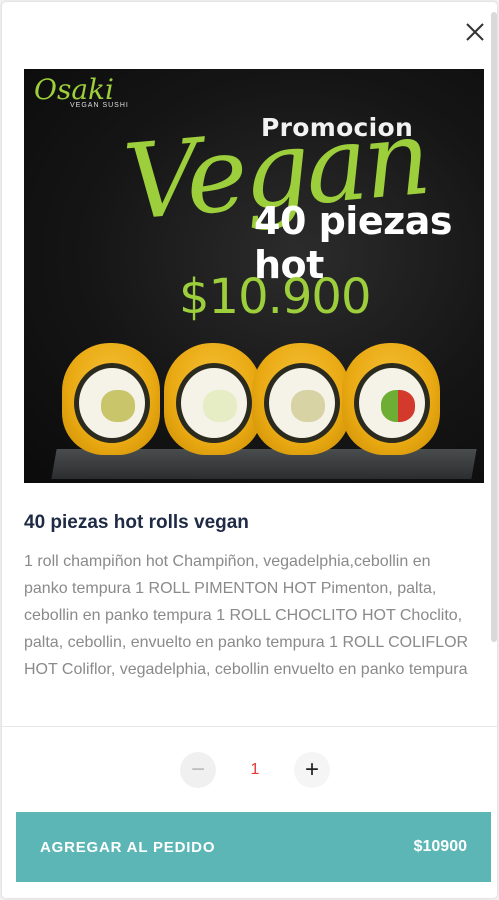 This screenshot has width=499, height=900. I want to click on add-to-order-label: AGREGAR AL PEDIDO, so click(128, 847).